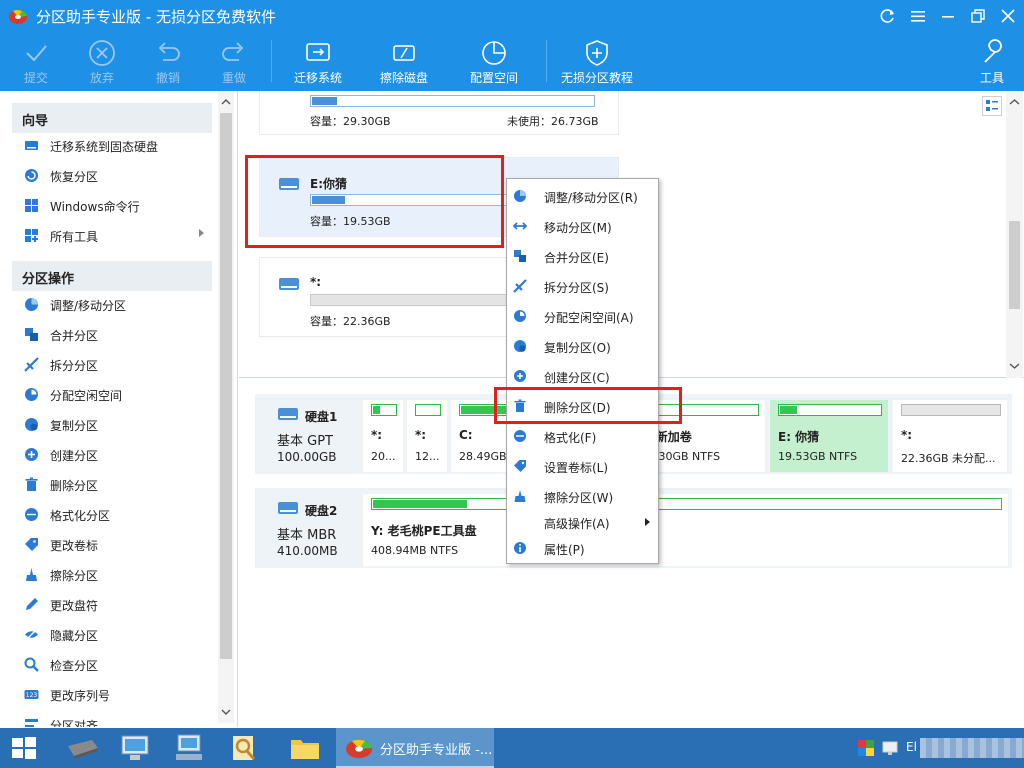 This screenshot has width=1024, height=768. I want to click on sidebar-item-split-partition: 拆分分区, so click(112, 365).